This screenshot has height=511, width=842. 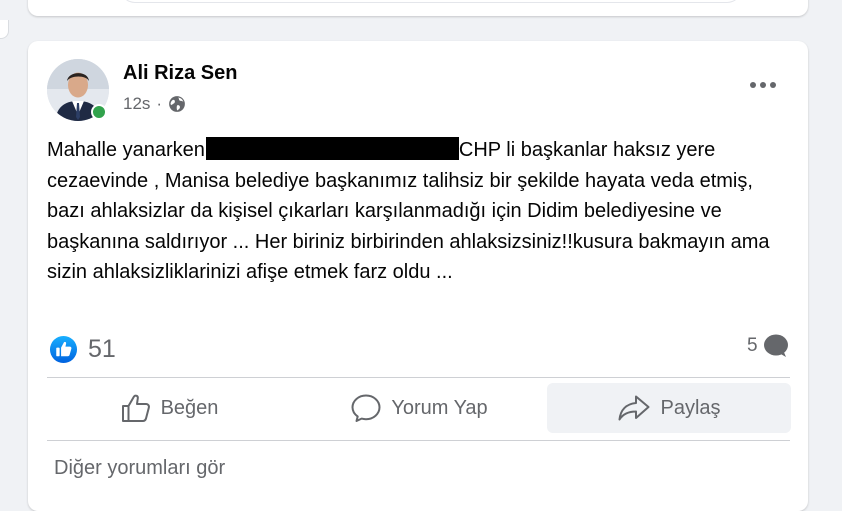 What do you see at coordinates (78, 90) in the screenshot?
I see `avatar-wrapper` at bounding box center [78, 90].